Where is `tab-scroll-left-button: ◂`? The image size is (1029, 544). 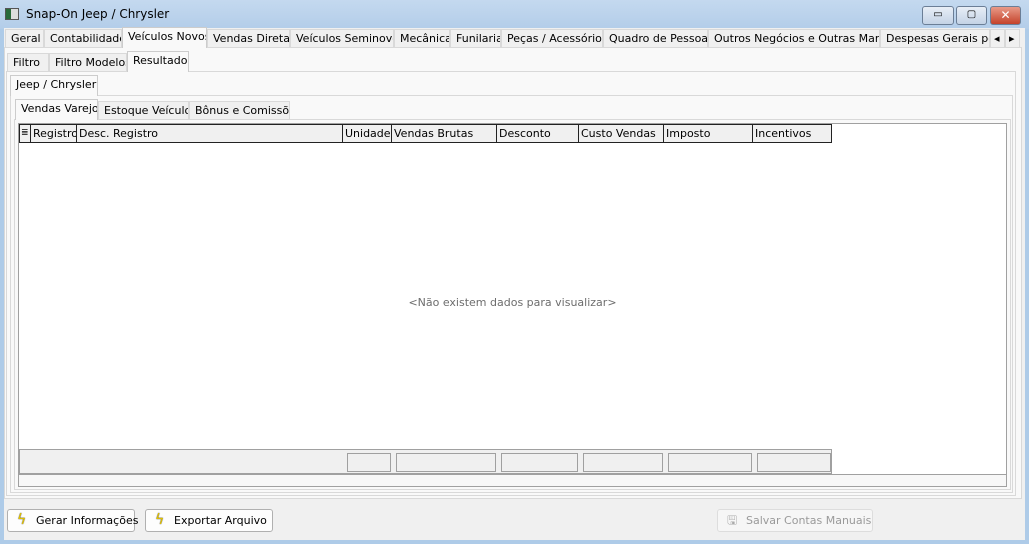
tab-scroll-left-button: ◂ is located at coordinates (997, 38).